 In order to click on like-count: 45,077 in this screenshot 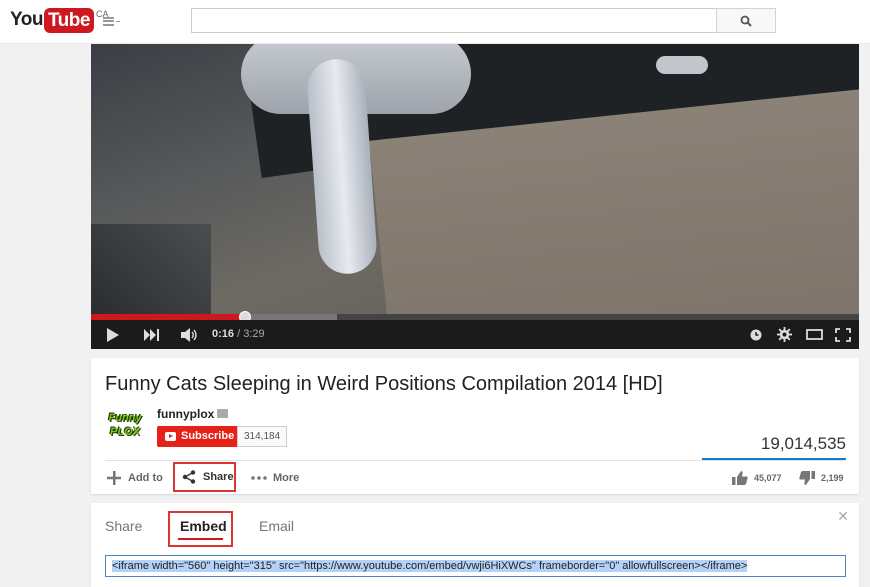, I will do `click(768, 478)`.